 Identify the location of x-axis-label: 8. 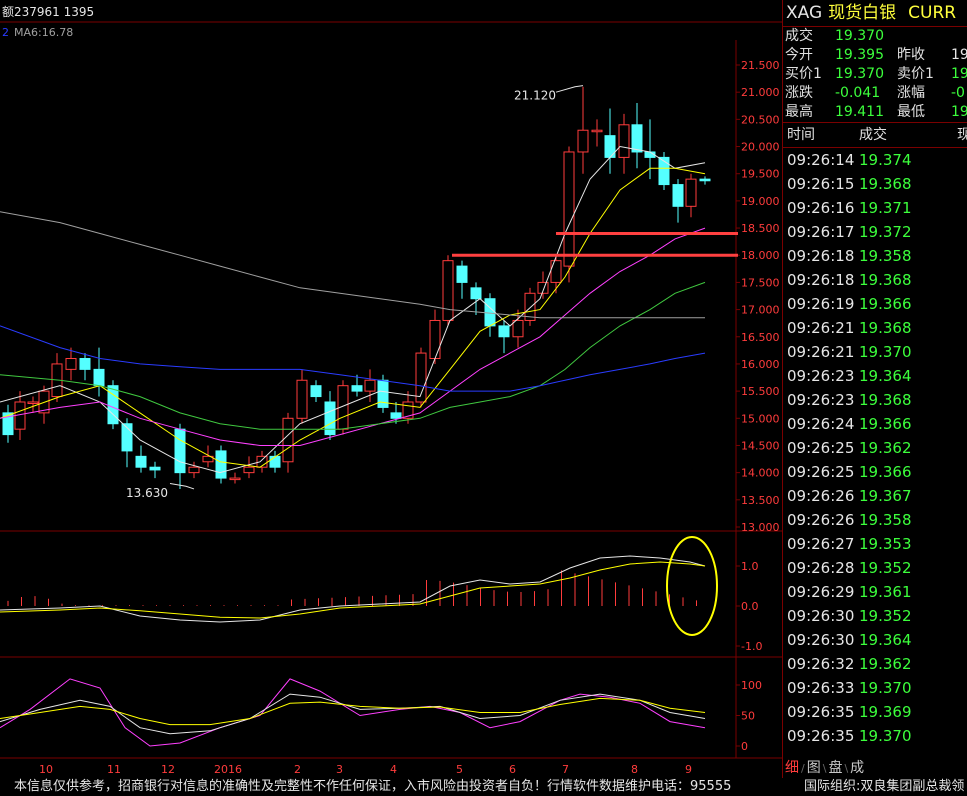
(634, 769).